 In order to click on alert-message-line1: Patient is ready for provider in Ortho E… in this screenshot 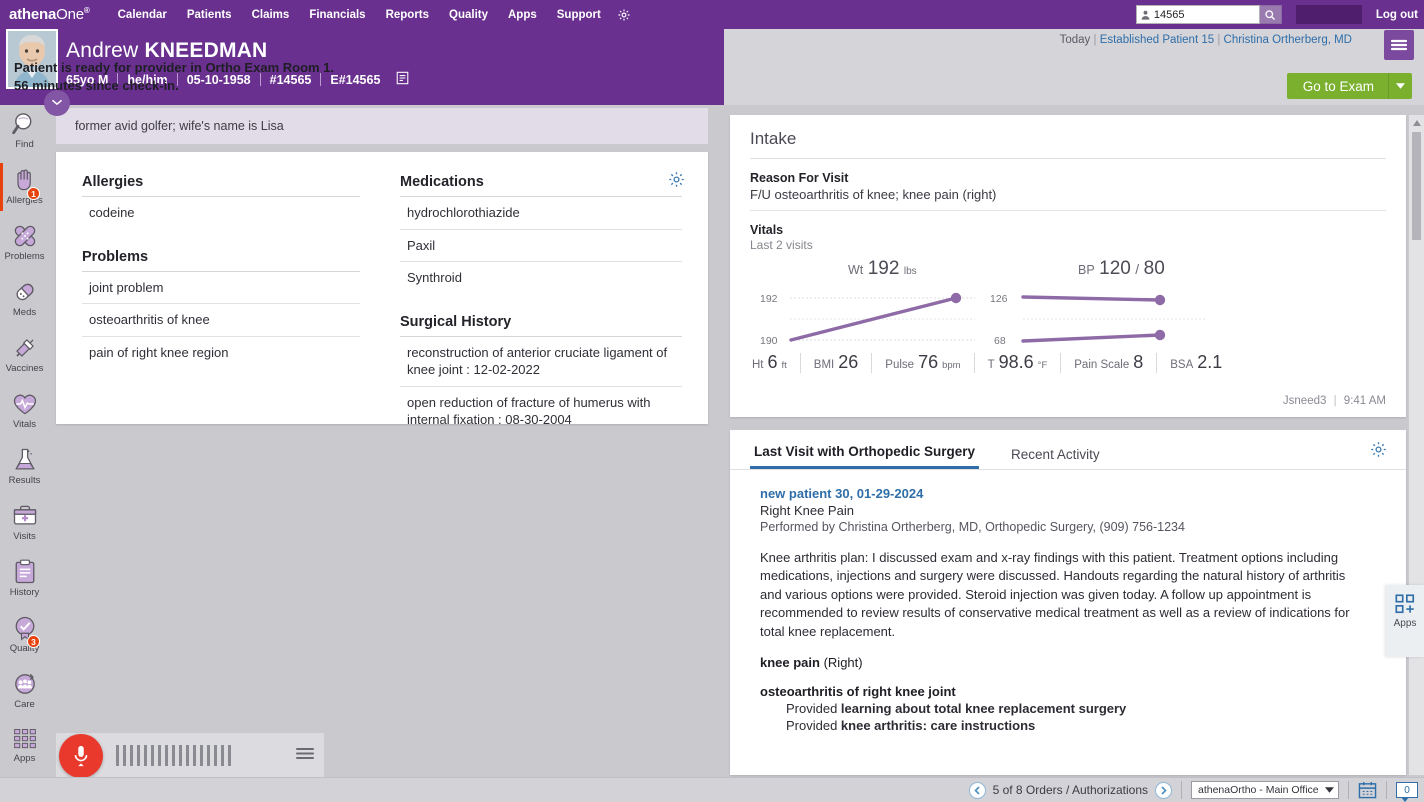, I will do `click(174, 67)`.